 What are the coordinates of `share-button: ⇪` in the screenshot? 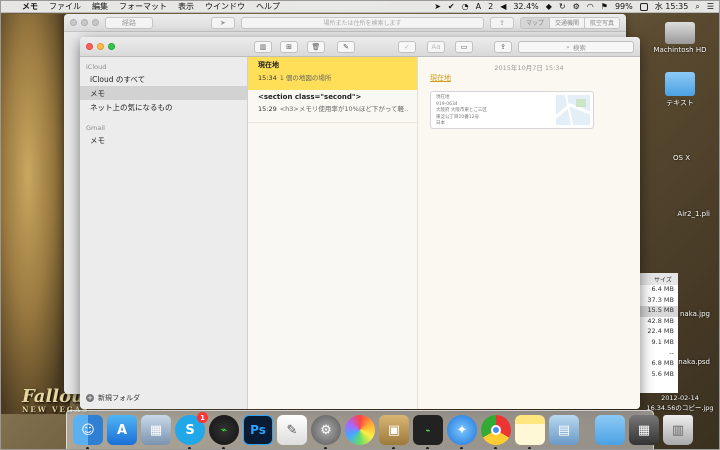 It's located at (503, 47).